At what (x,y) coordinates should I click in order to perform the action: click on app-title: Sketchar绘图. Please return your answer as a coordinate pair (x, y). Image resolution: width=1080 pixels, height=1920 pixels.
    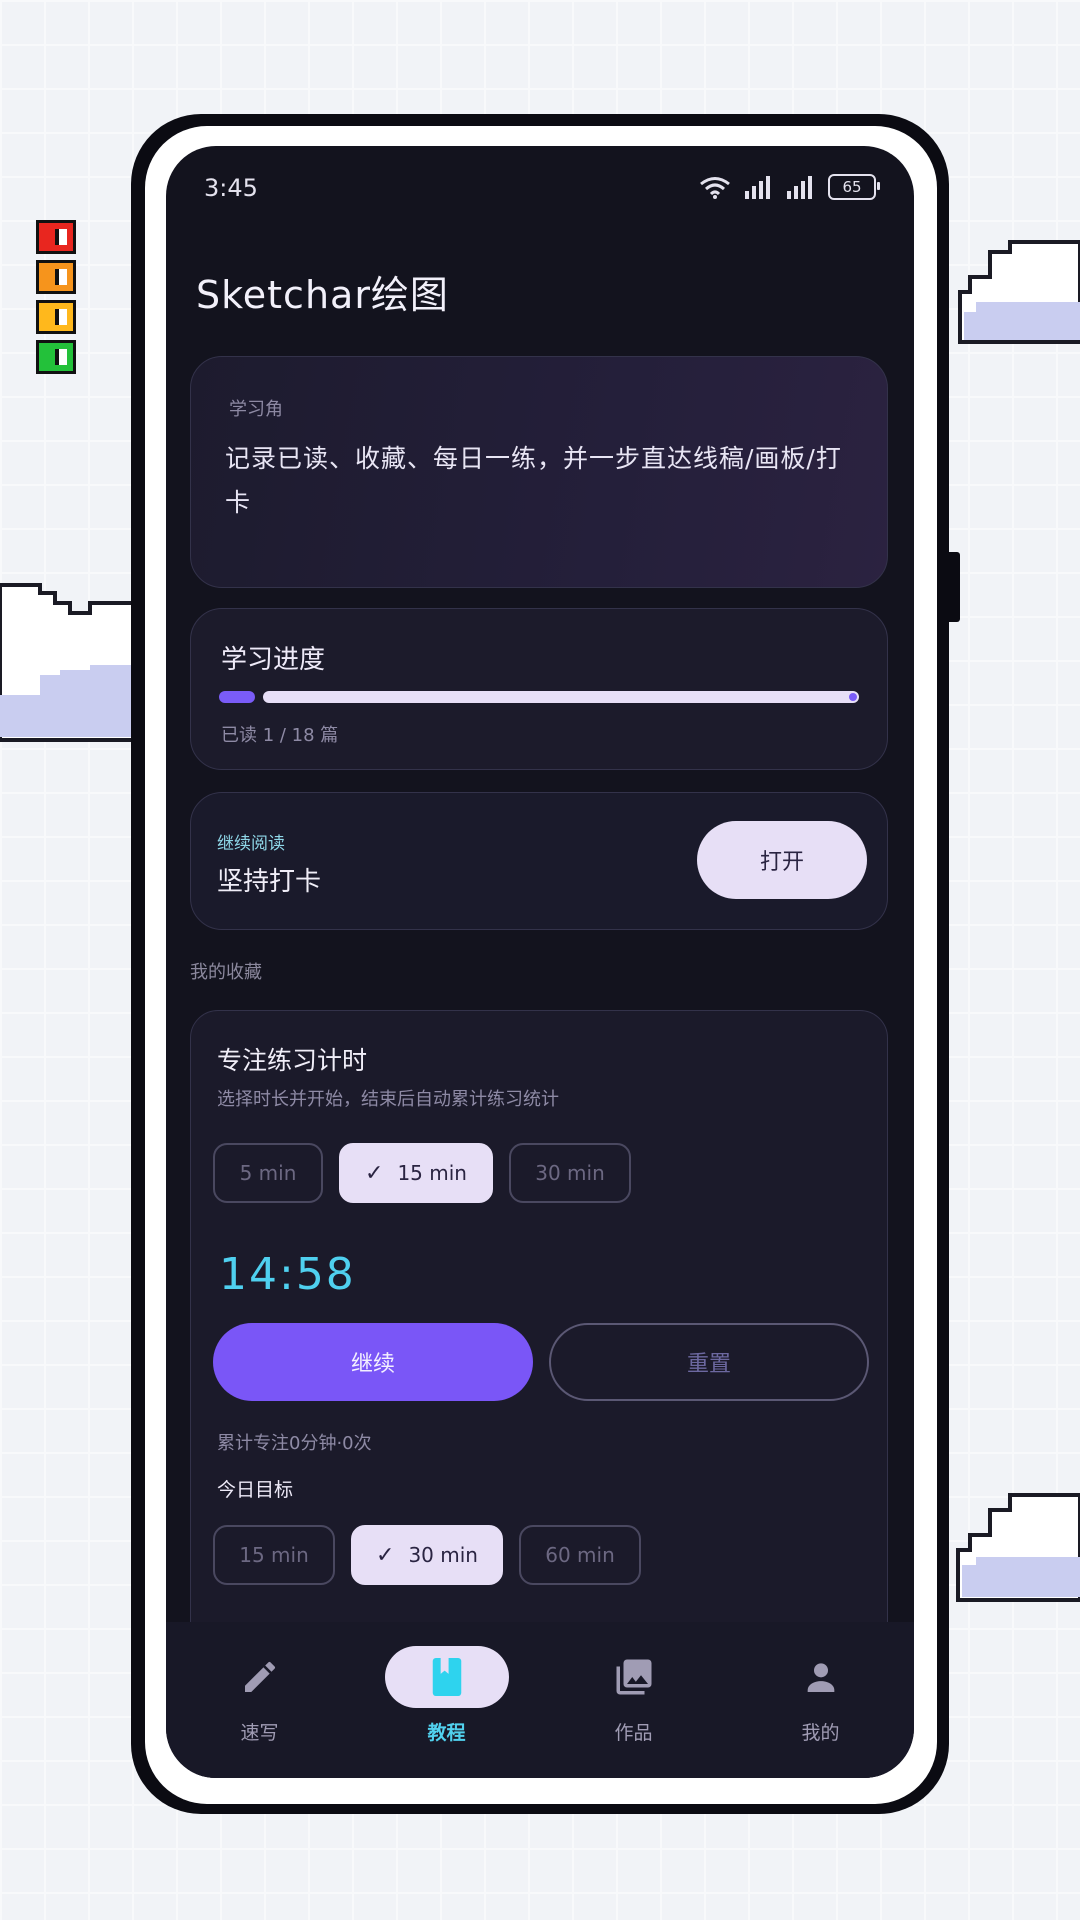
    Looking at the image, I should click on (322, 295).